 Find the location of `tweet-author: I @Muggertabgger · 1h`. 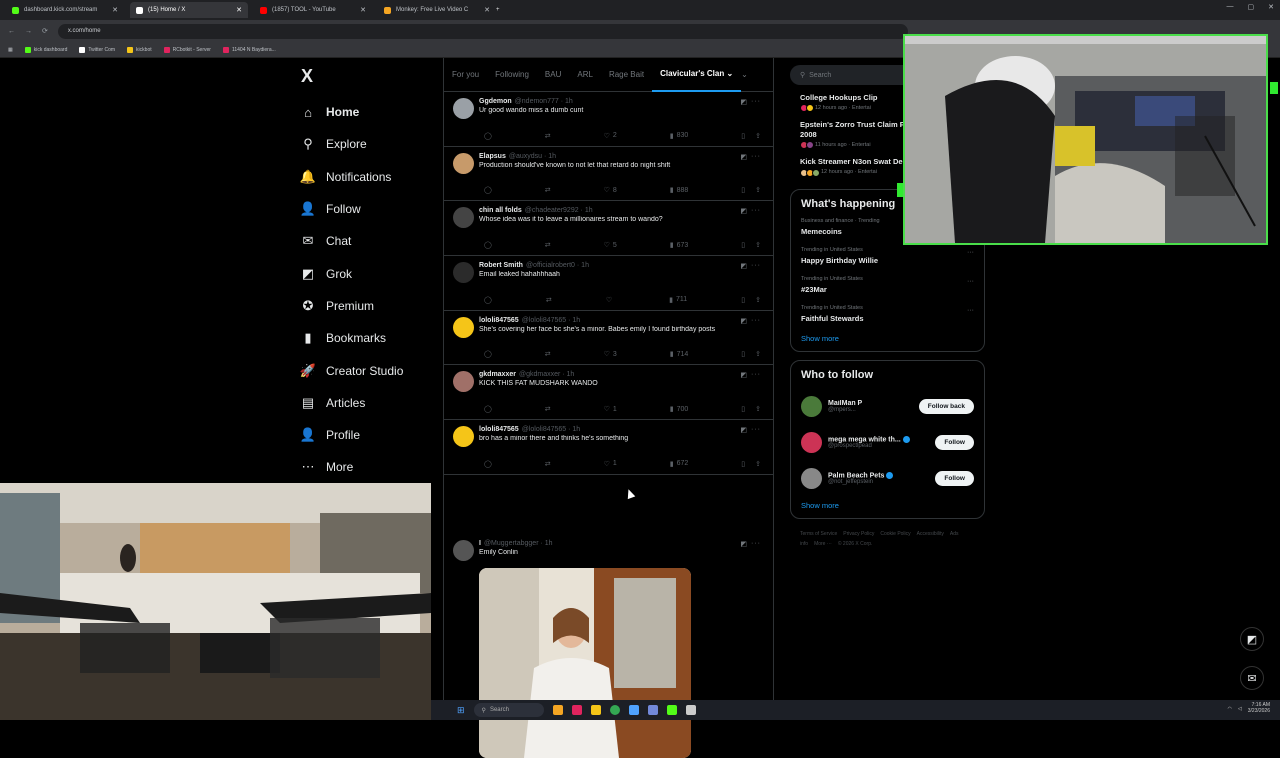

tweet-author: I @Muggertabgger · 1h is located at coordinates (621, 543).